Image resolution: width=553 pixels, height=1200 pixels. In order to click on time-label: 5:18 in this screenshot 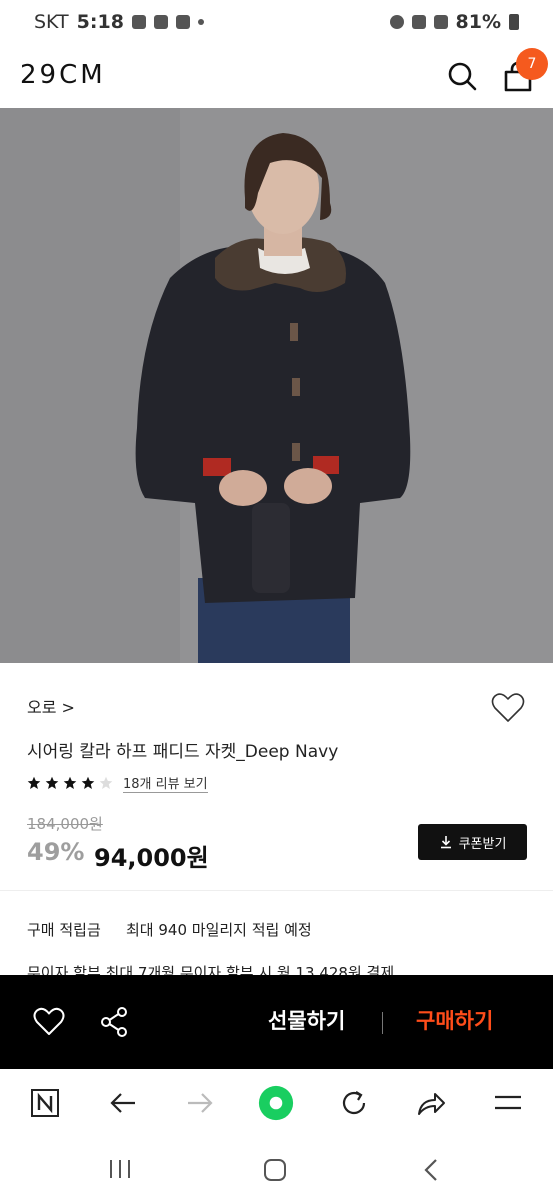, I will do `click(100, 22)`.